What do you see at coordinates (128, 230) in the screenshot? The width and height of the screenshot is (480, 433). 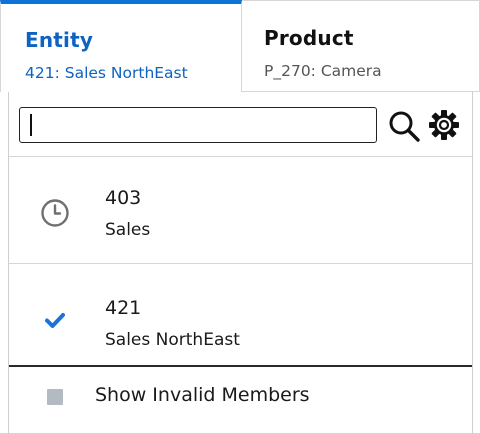 I see `member-name: Sales` at bounding box center [128, 230].